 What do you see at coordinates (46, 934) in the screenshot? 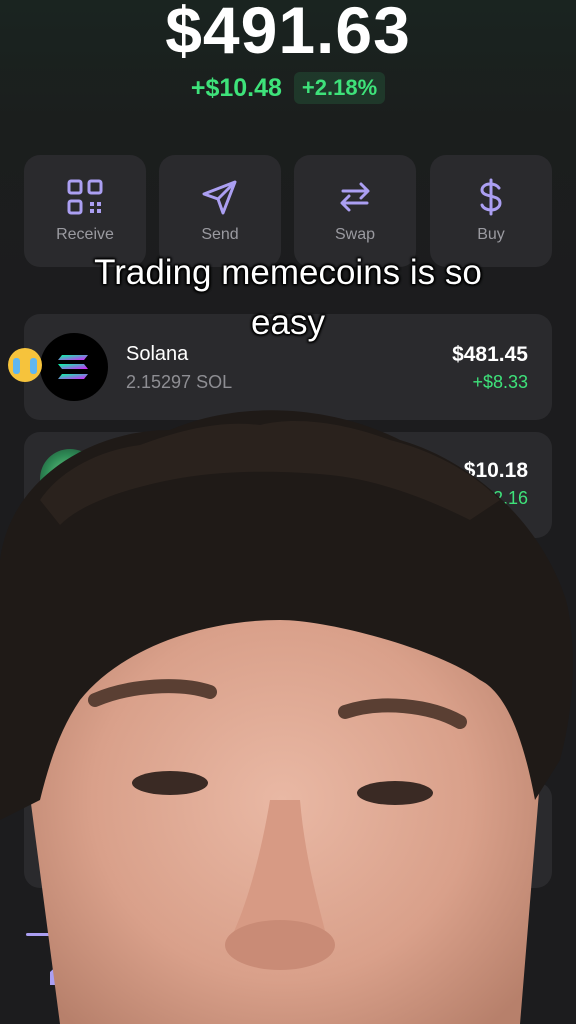
I see `active-tab-indicator` at bounding box center [46, 934].